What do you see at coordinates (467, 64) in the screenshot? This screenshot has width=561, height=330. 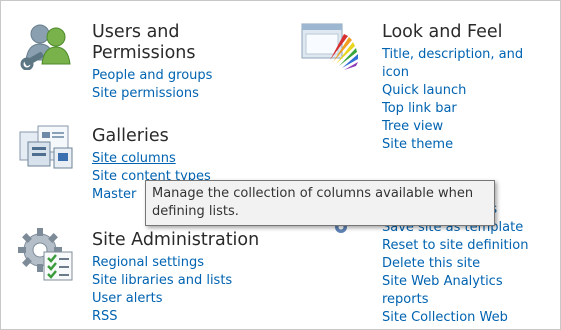 I see `link-title-description-icon: Title, description, and icon` at bounding box center [467, 64].